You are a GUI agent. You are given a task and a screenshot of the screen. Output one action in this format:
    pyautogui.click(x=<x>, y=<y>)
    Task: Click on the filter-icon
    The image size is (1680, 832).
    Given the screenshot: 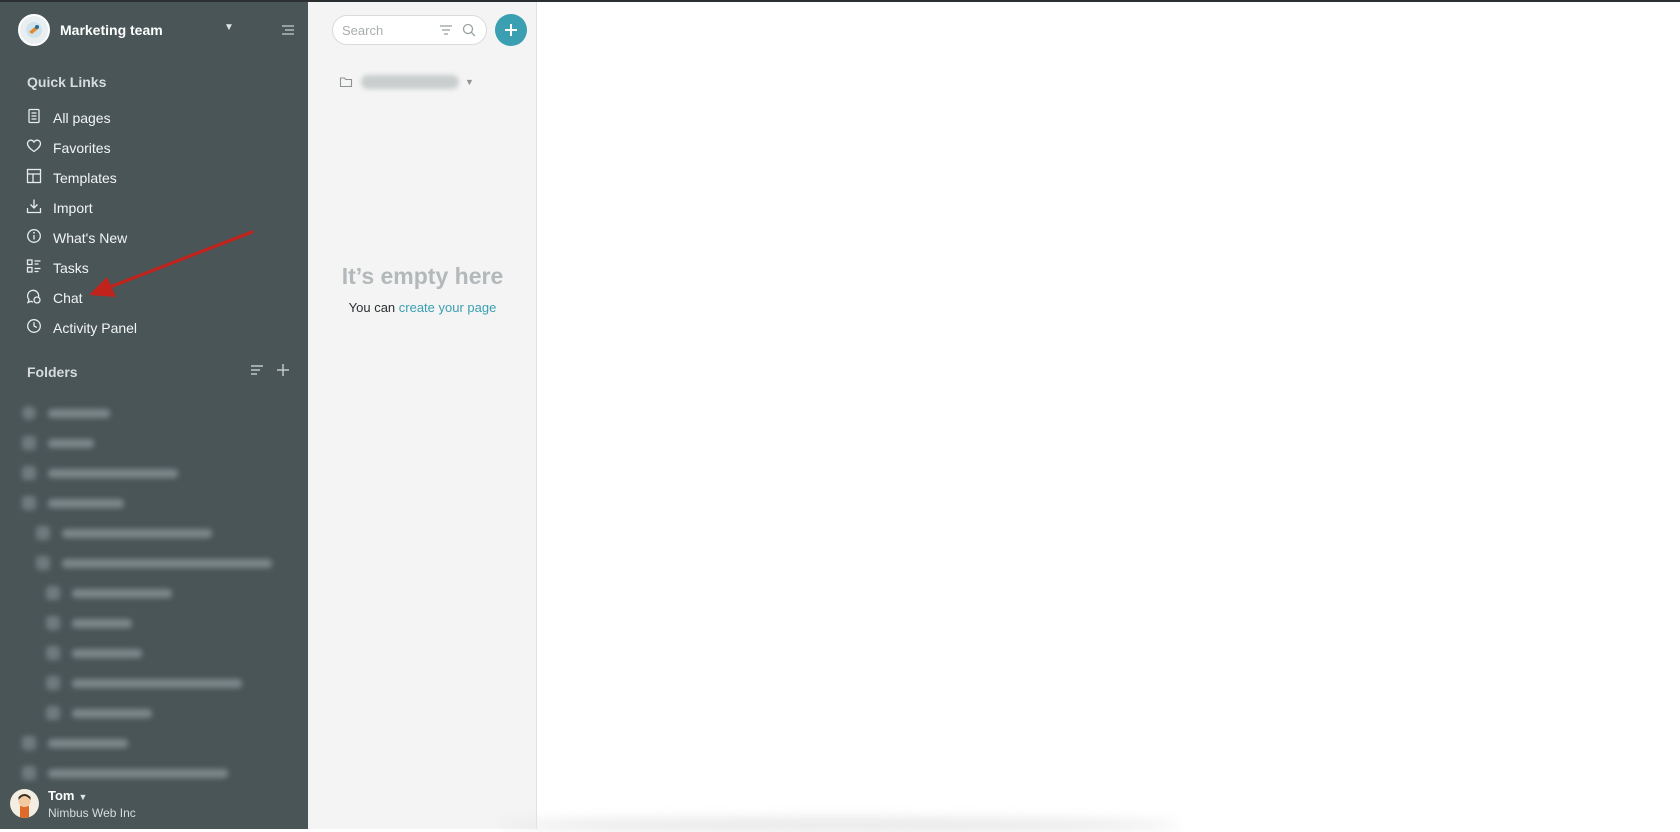 What is the action you would take?
    pyautogui.click(x=446, y=30)
    